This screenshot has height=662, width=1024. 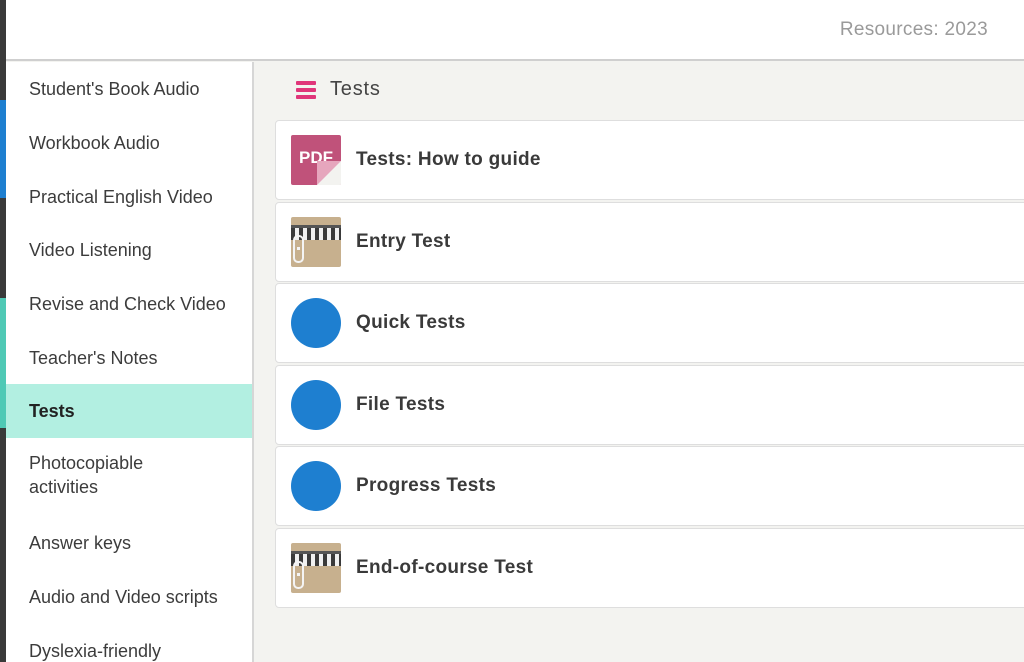 I want to click on sidebar-item-label: Video Listening, so click(x=90, y=249).